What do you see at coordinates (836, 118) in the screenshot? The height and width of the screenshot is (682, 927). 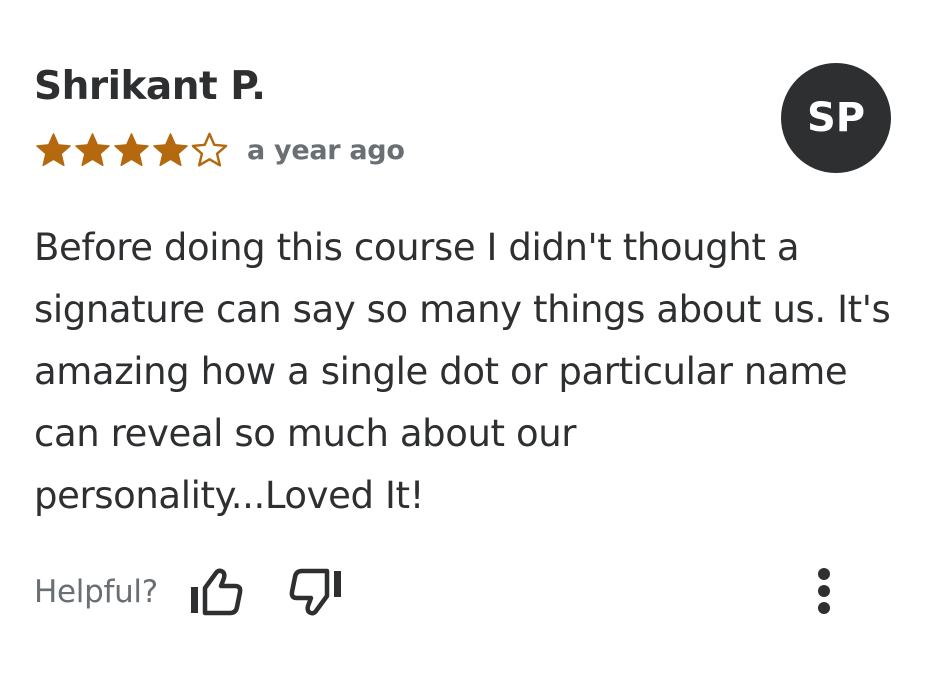 I see `avatar: SP` at bounding box center [836, 118].